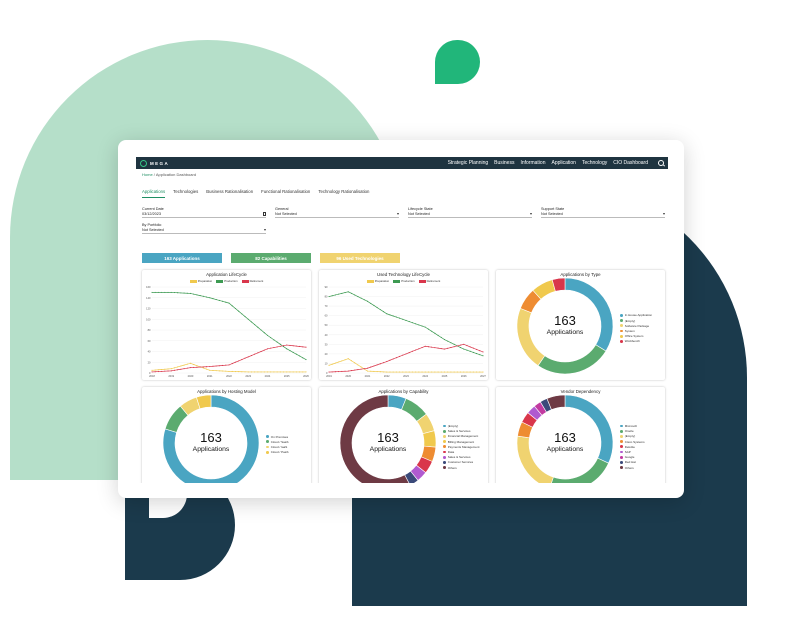 The height and width of the screenshot is (643, 800). What do you see at coordinates (343, 193) in the screenshot?
I see `tab-technology-rationalisation: Technology Rationalisation` at bounding box center [343, 193].